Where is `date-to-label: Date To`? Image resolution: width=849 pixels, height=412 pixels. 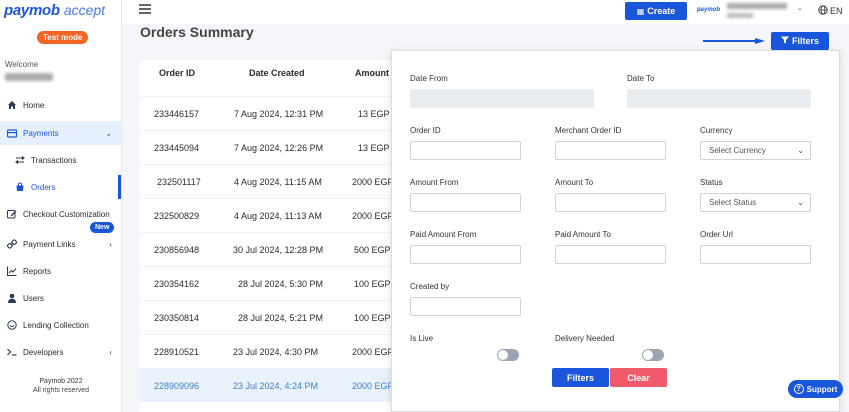
date-to-label: Date To is located at coordinates (641, 78).